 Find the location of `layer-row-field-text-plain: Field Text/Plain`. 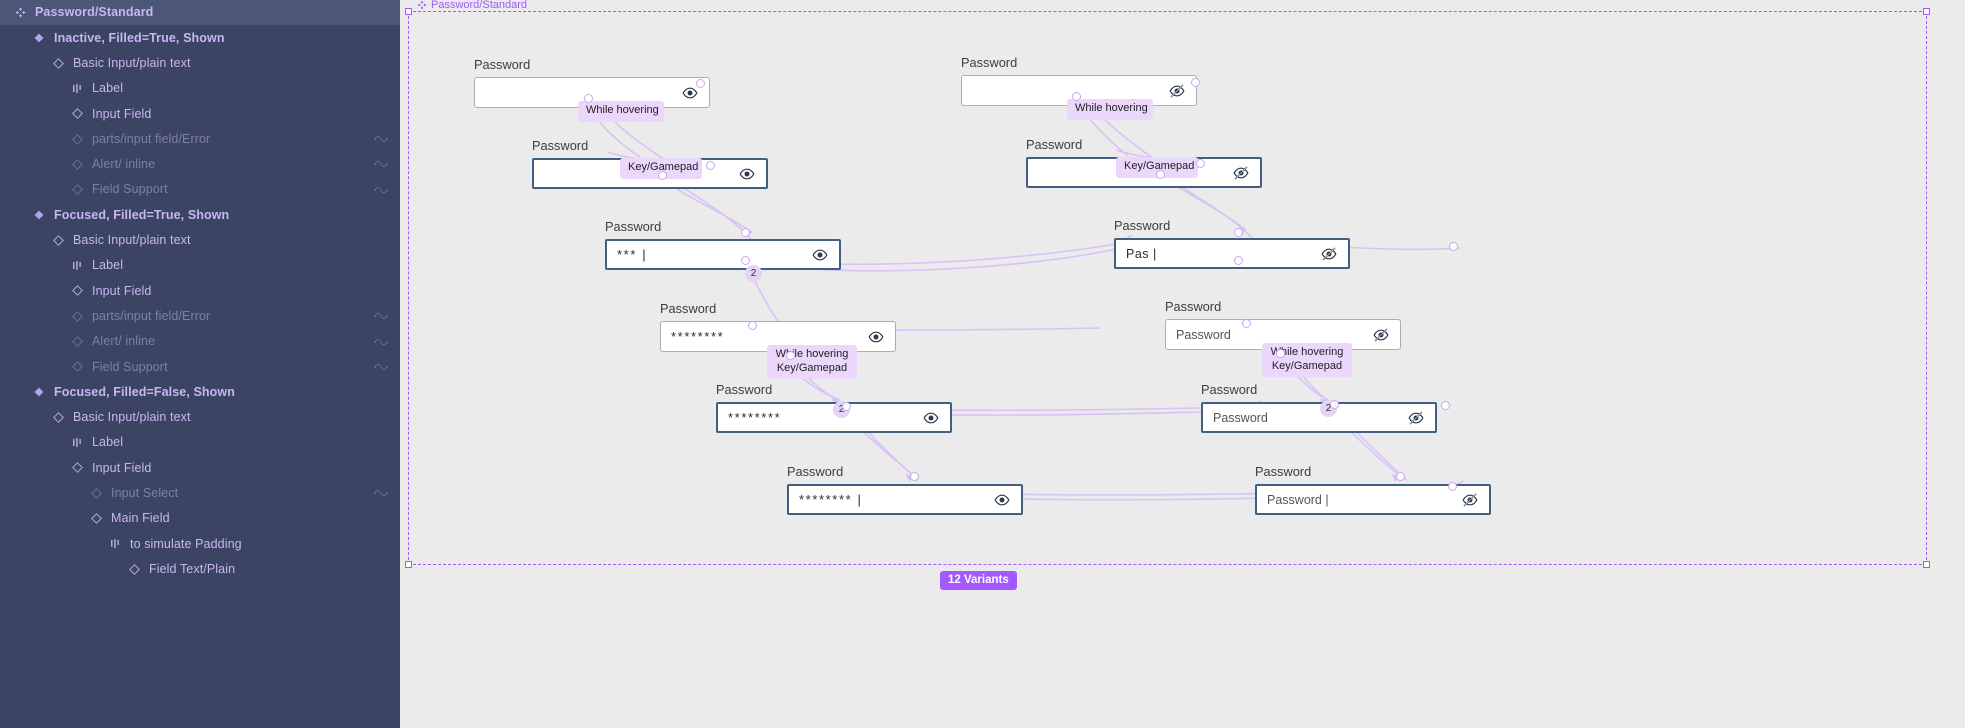

layer-row-field-text-plain: Field Text/Plain is located at coordinates (200, 569).